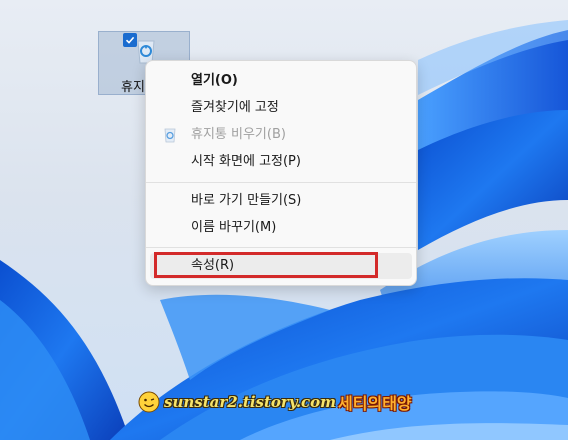  I want to click on highlight-box, so click(266, 265).